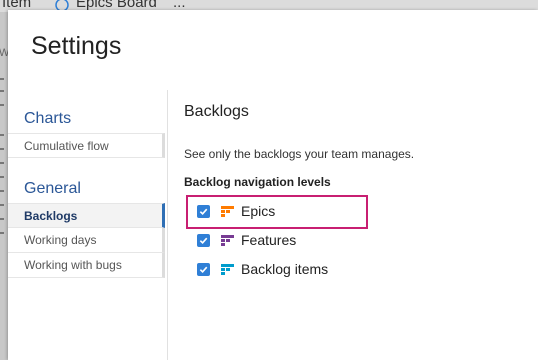 This screenshot has width=538, height=360. I want to click on nav-item-cumulative-flow: Cumulative flow, so click(86, 145).